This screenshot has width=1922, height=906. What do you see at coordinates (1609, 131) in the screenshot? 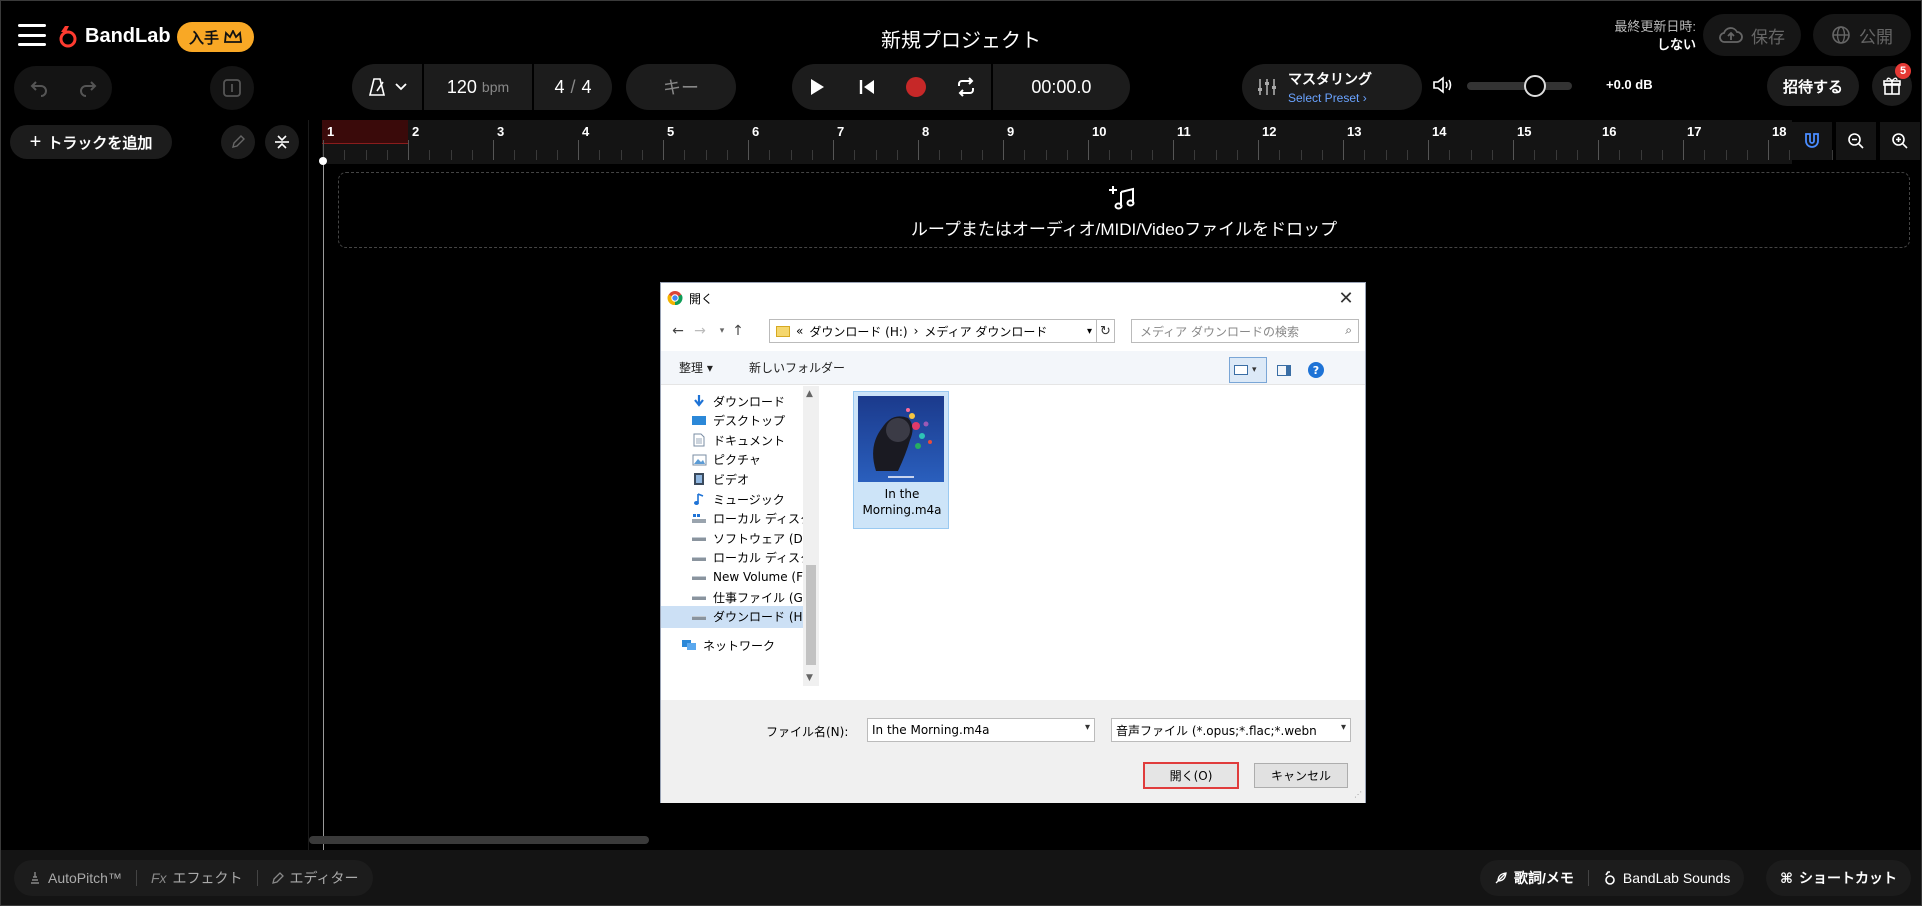
I see `ruler-bar-label: 16` at bounding box center [1609, 131].